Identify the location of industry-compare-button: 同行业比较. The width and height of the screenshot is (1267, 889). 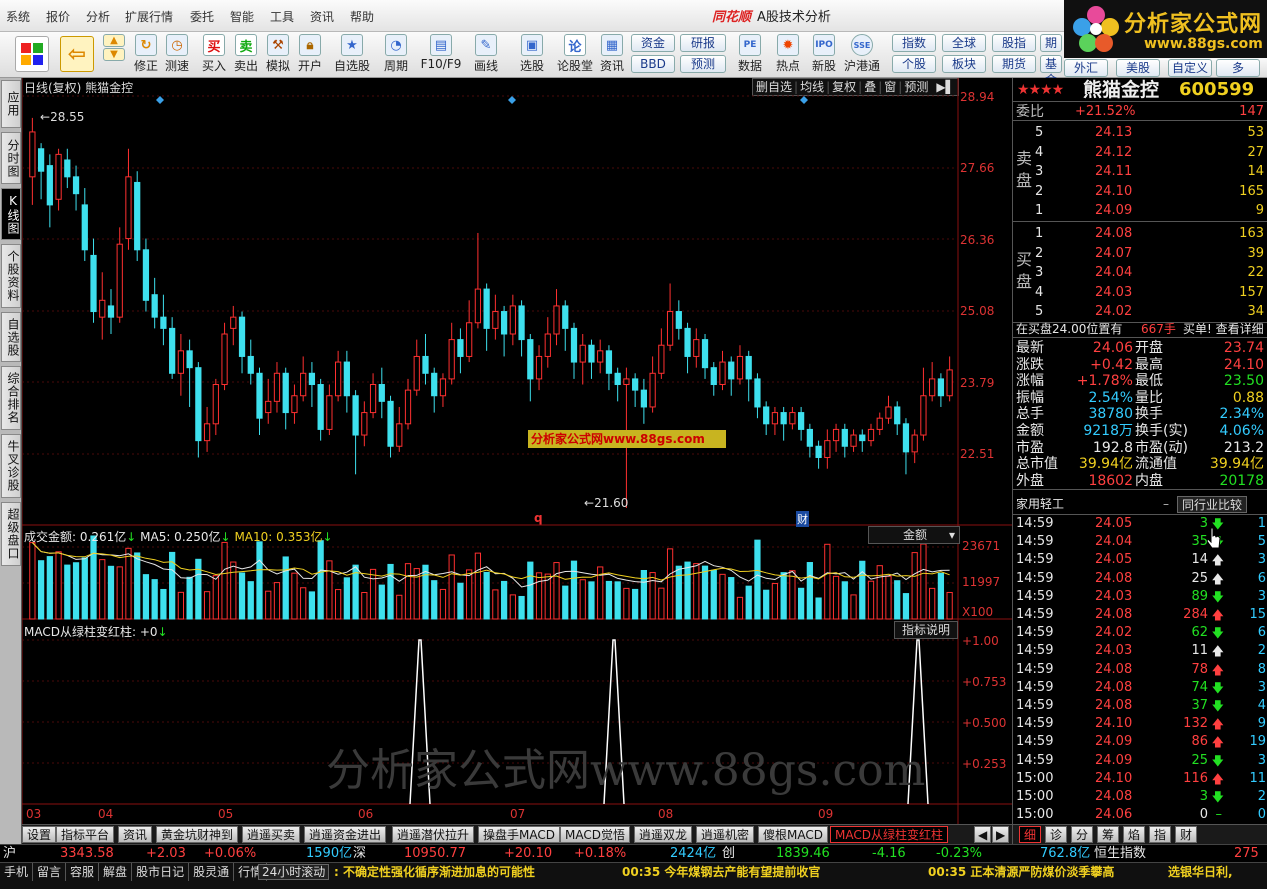
(1212, 504).